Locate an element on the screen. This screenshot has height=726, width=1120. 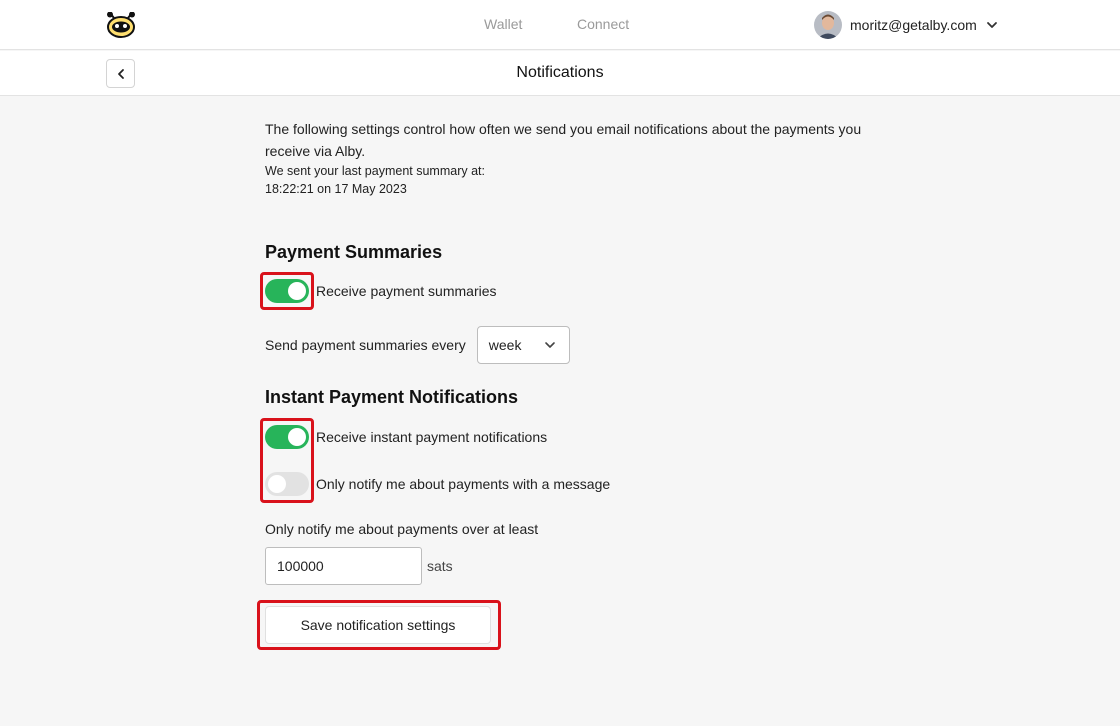
nav-connect-link: Connect is located at coordinates (603, 24).